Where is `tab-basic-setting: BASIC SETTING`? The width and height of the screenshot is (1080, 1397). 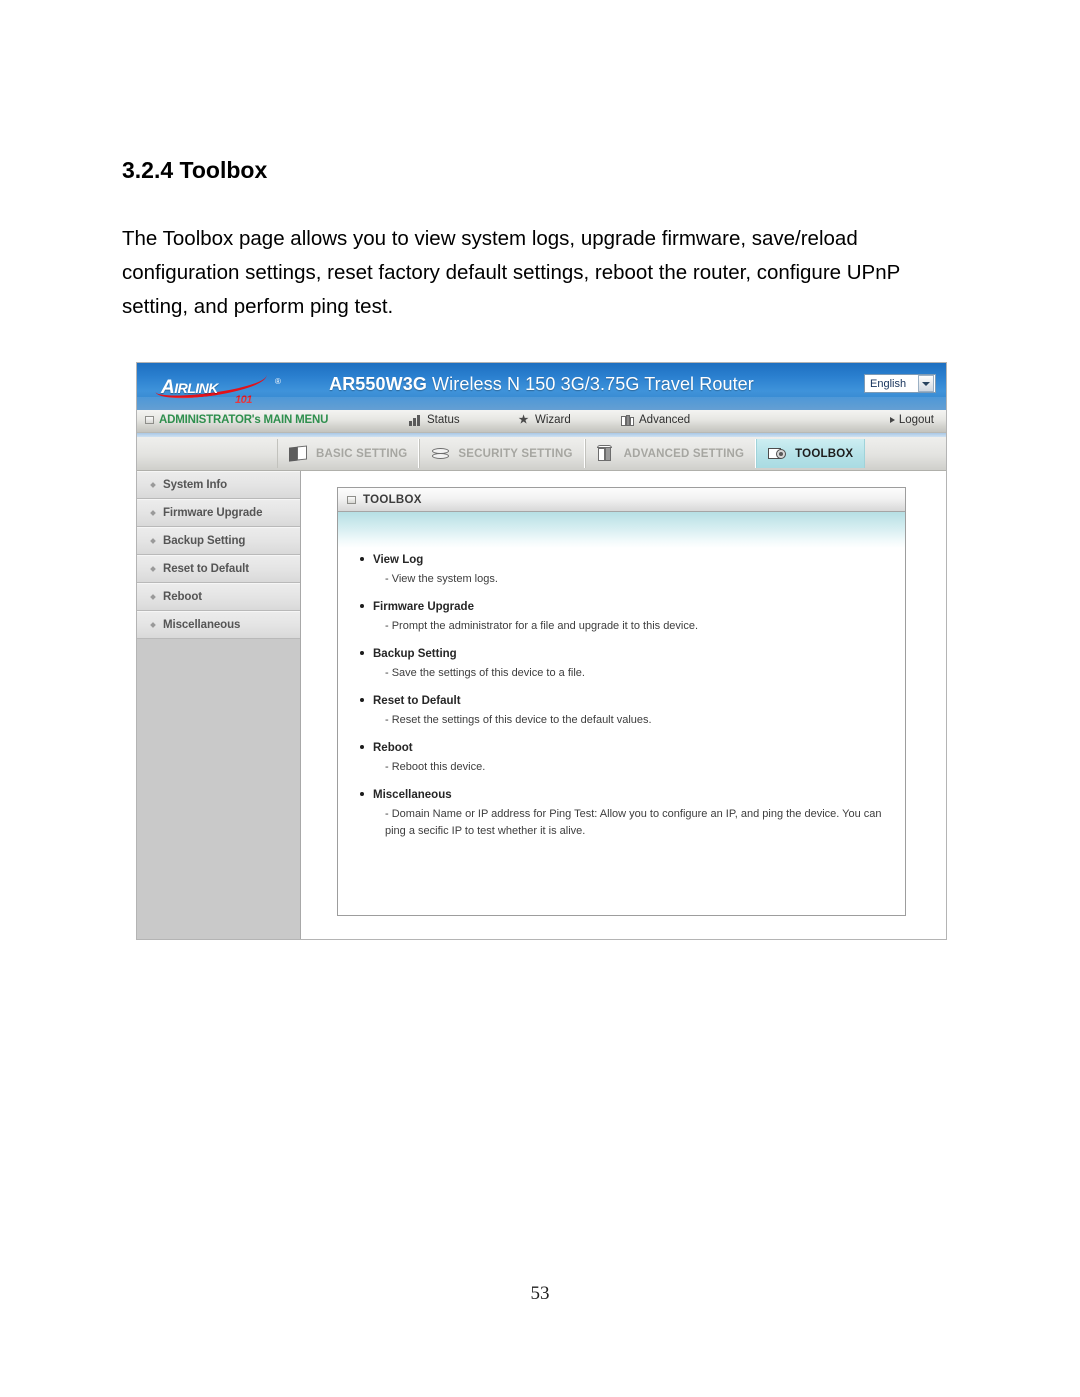
tab-basic-setting: BASIC SETTING is located at coordinates (348, 453).